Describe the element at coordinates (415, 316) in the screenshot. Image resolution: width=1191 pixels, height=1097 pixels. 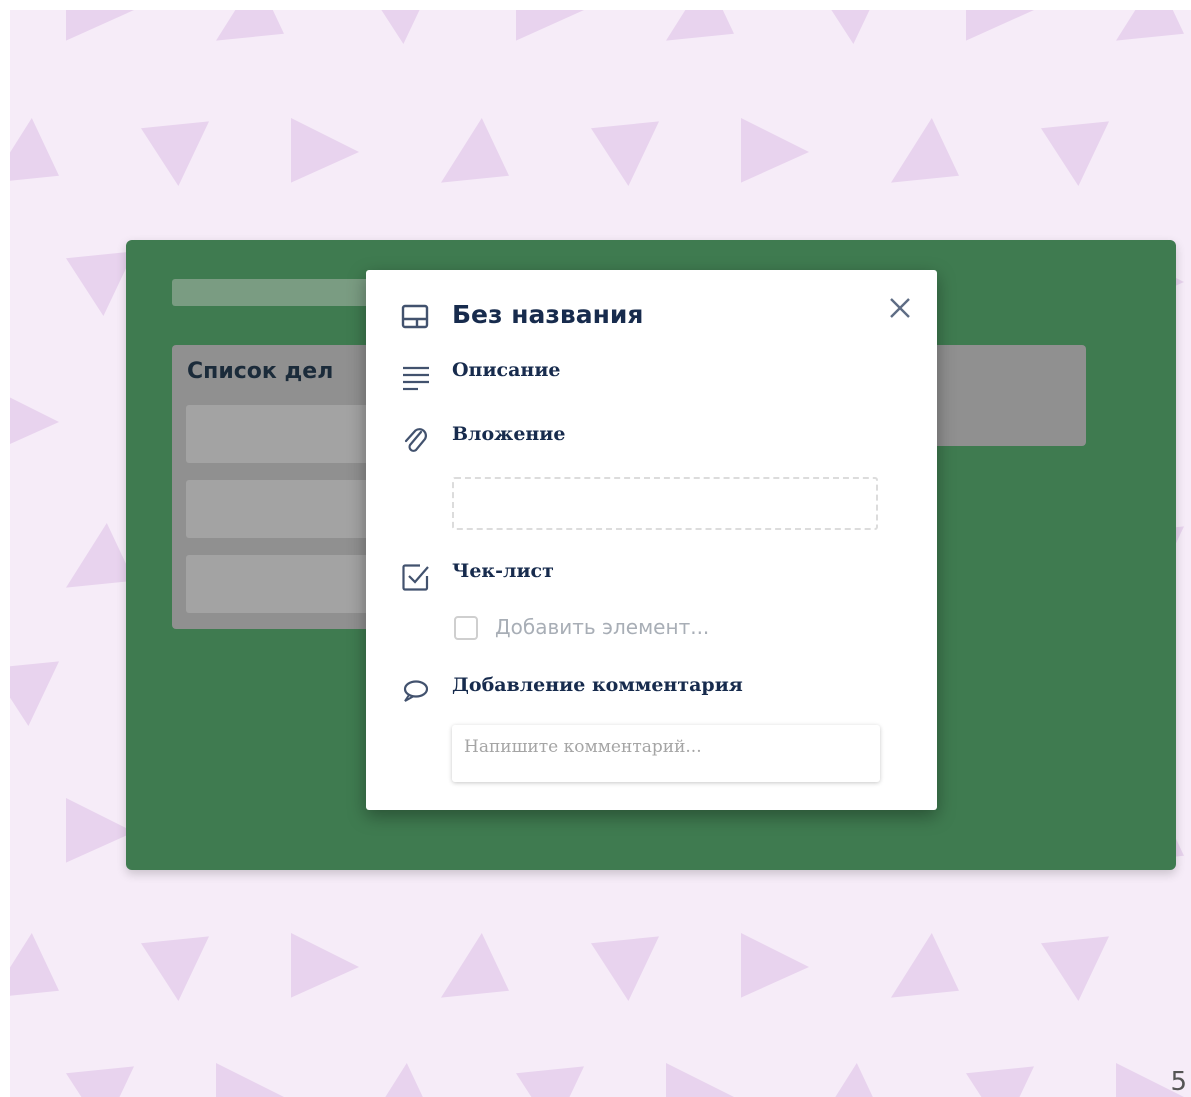
I see `card-icon` at that location.